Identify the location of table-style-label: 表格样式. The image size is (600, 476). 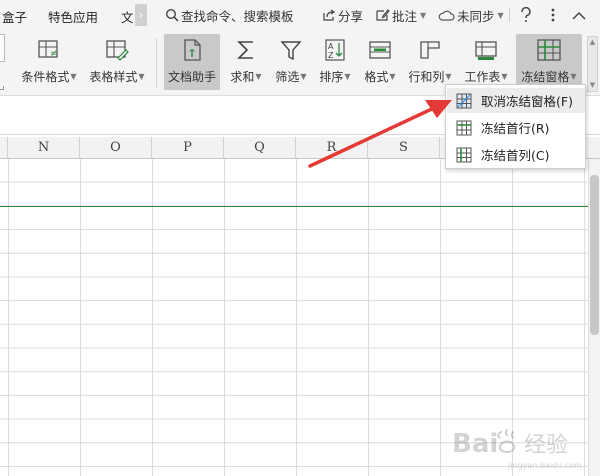
(113, 77).